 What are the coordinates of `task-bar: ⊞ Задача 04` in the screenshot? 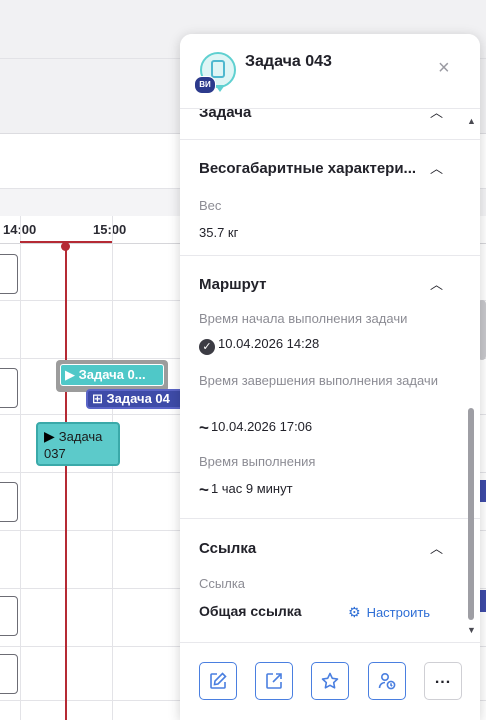 It's located at (136, 399).